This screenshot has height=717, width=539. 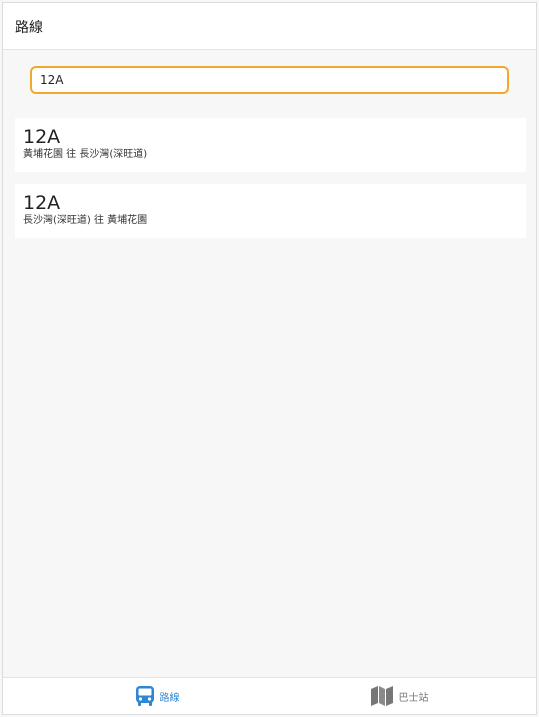 I want to click on tab-routes: 路線, so click(x=157, y=696).